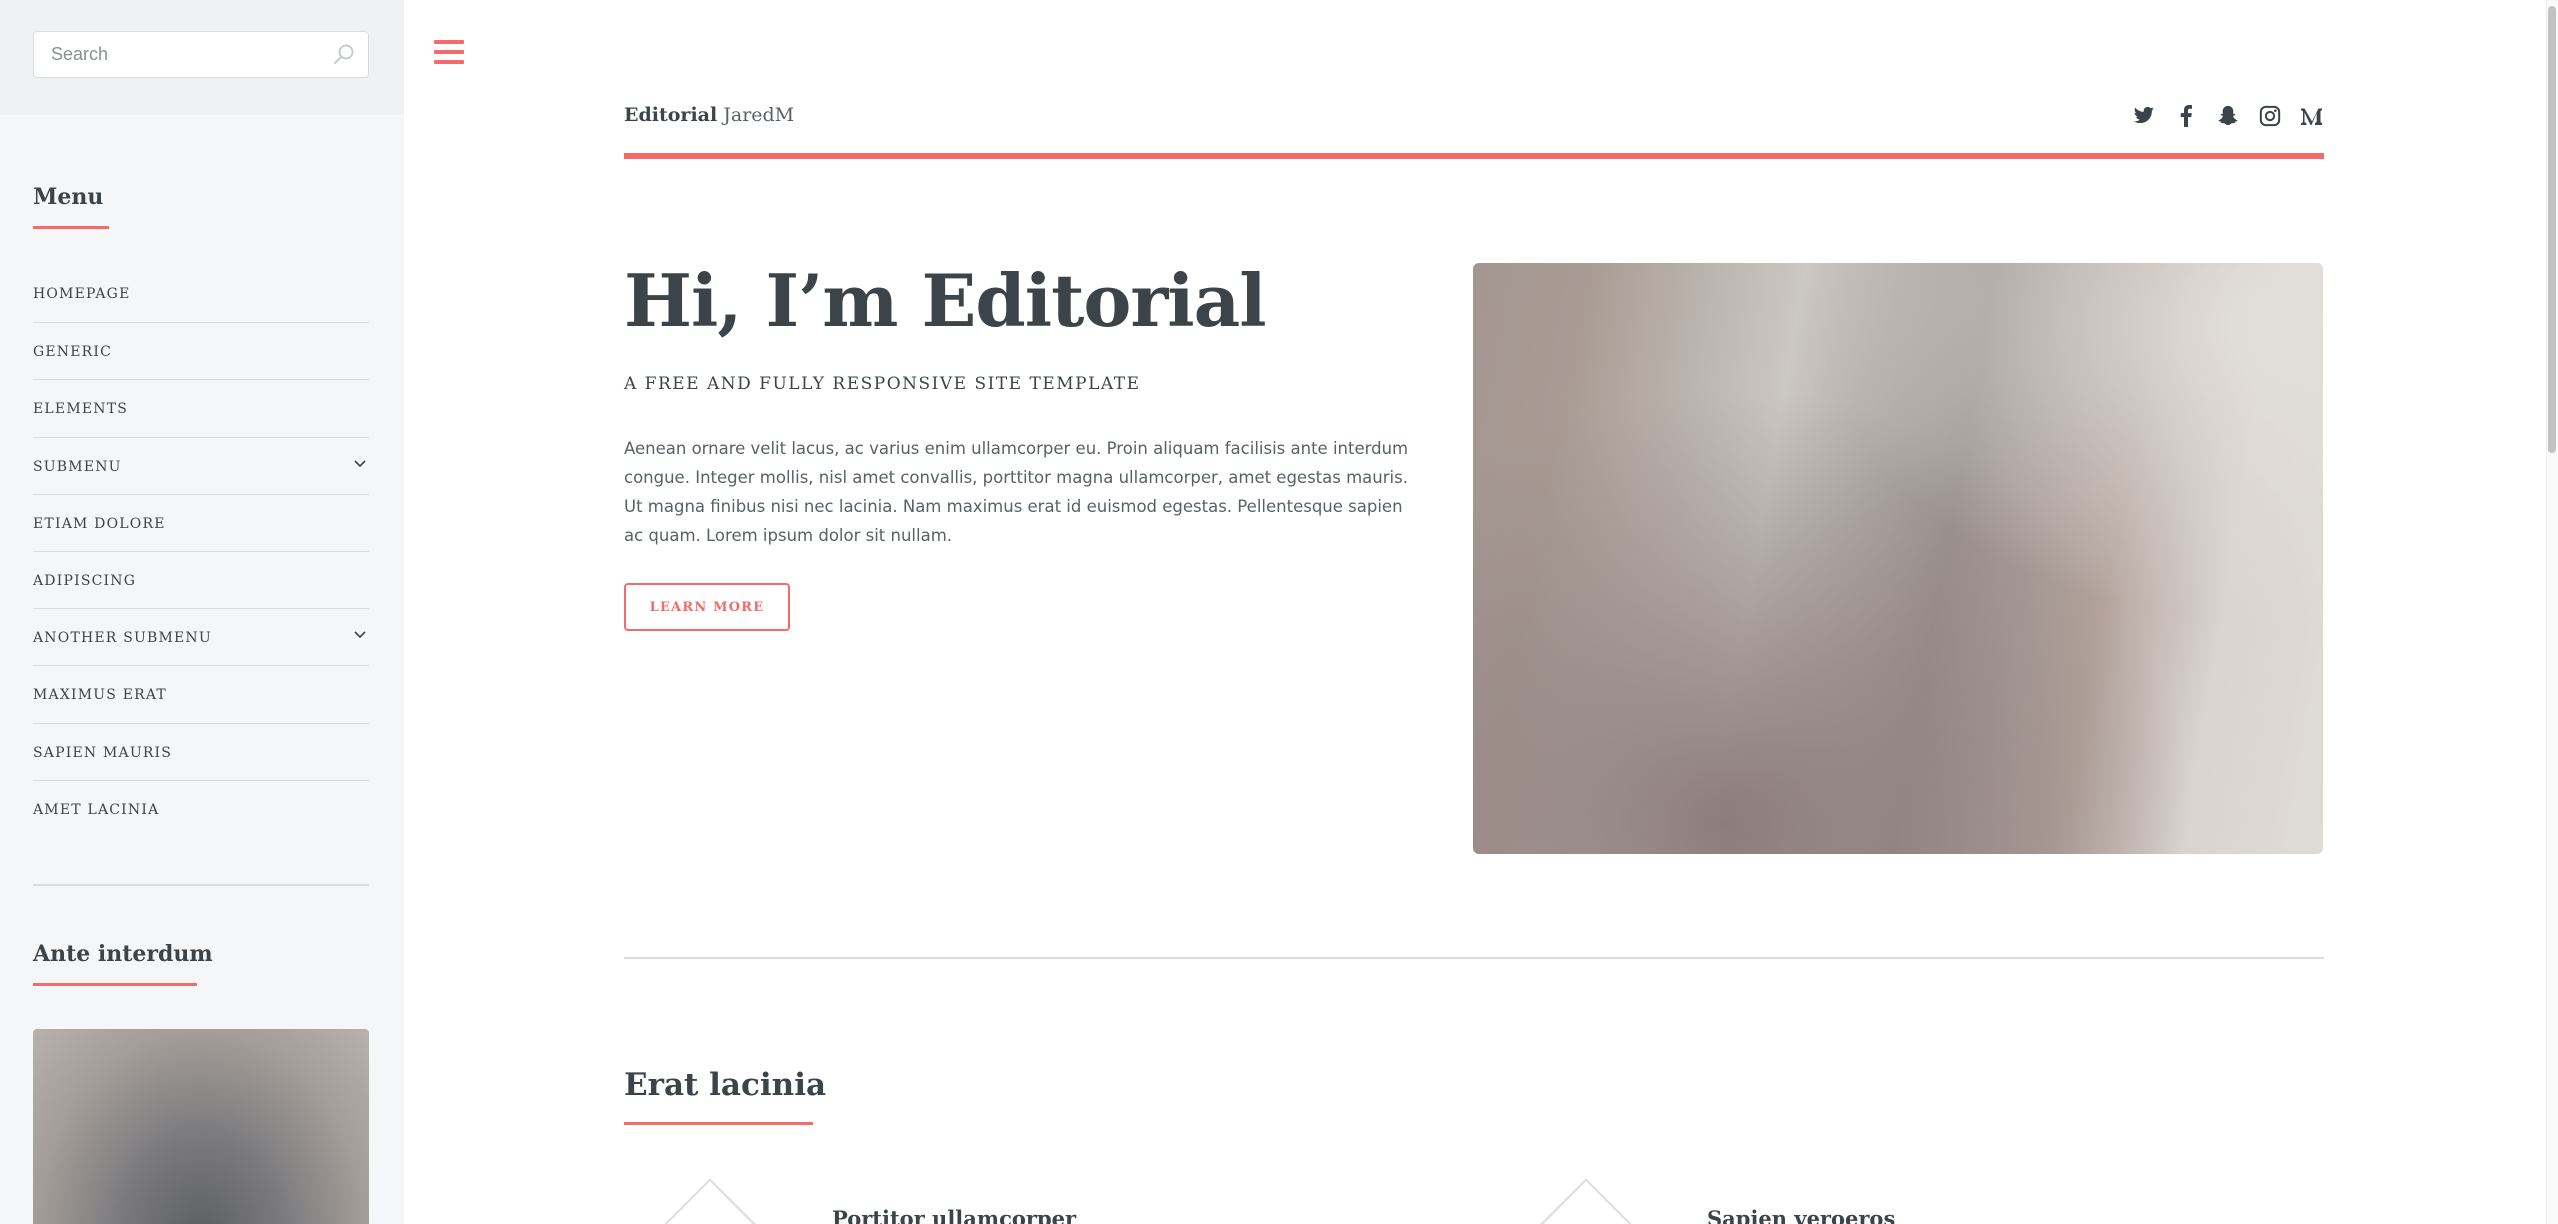 The height and width of the screenshot is (1224, 2558). Describe the element at coordinates (201, 579) in the screenshot. I see `sidebar-item-adipiscing: Adipiscing` at that location.